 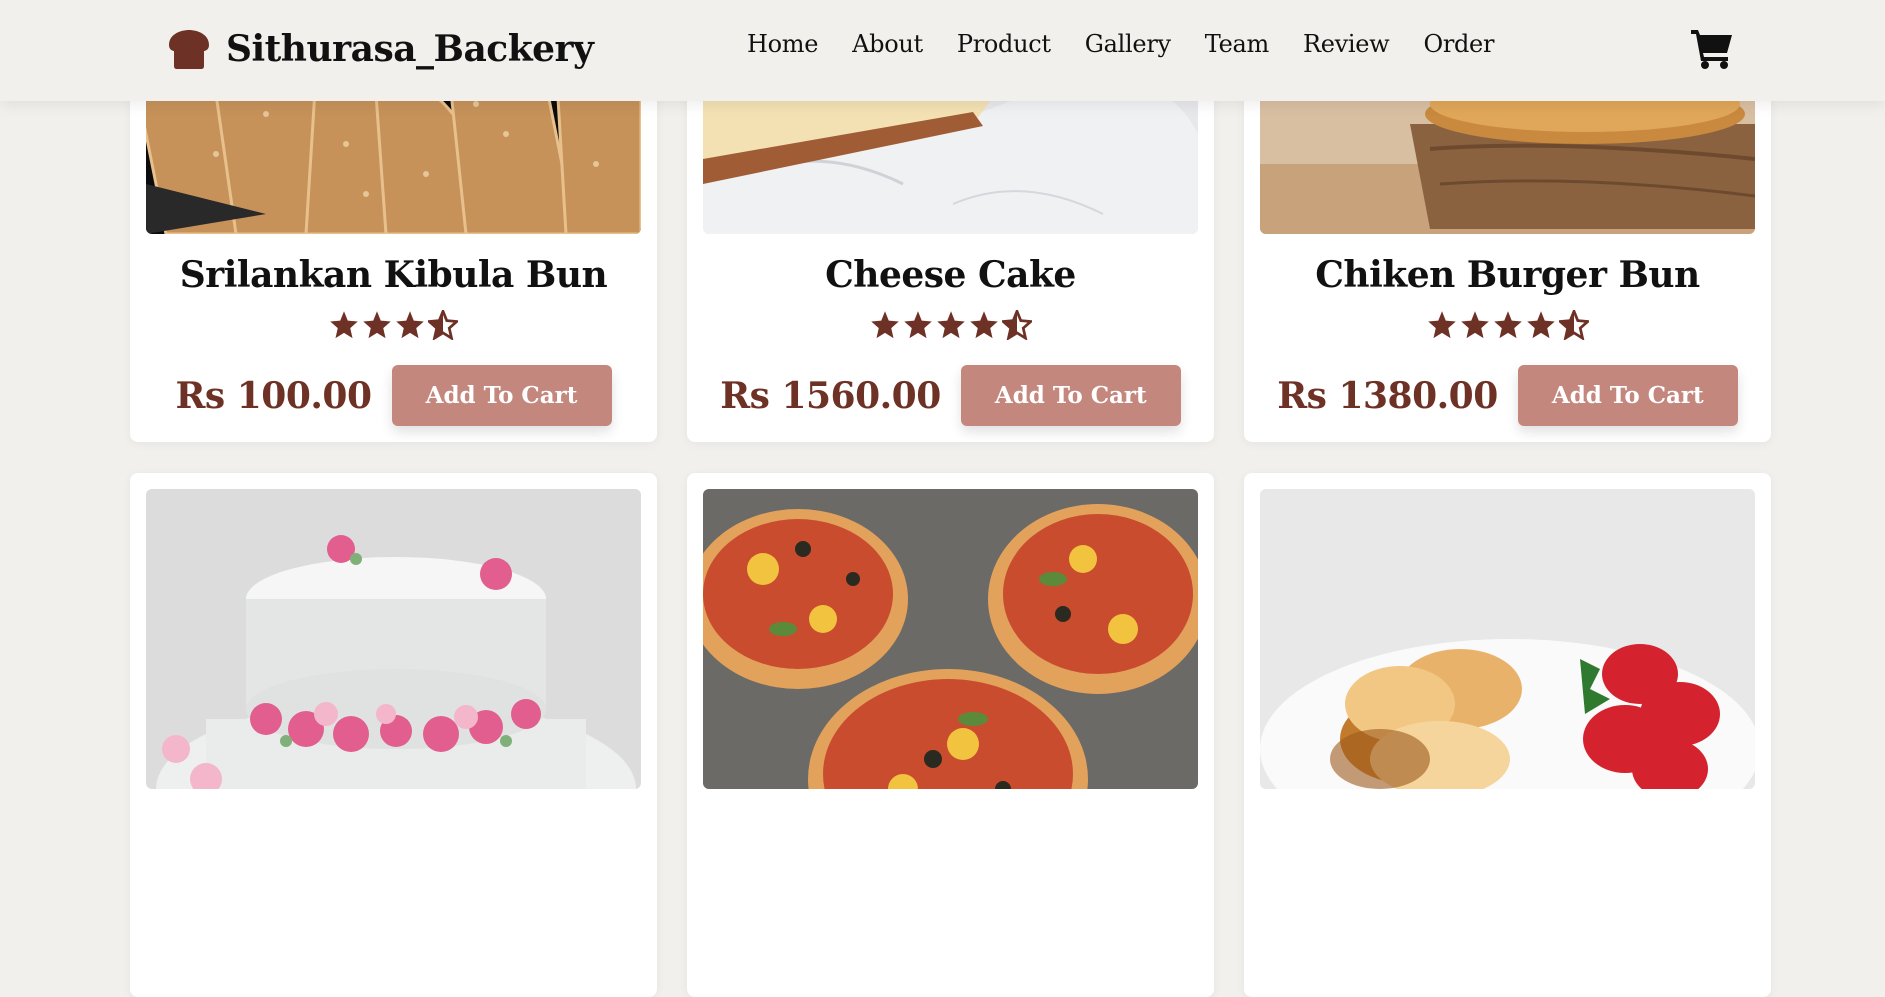 I want to click on bread-icon, so click(x=189, y=49).